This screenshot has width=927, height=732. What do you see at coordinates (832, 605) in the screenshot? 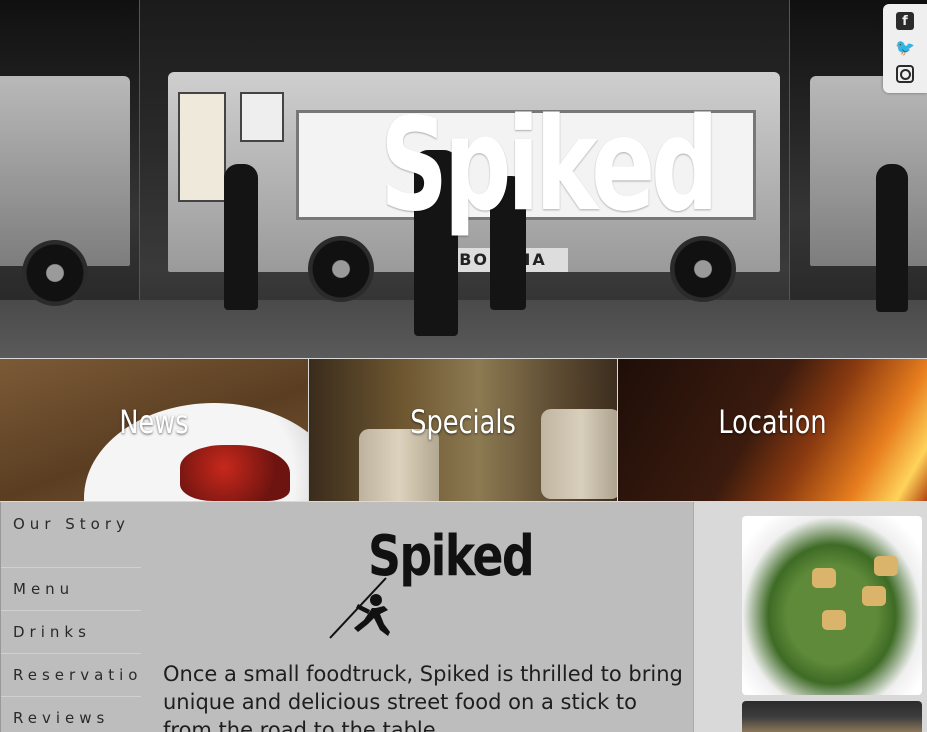
I see `salad-photo` at bounding box center [832, 605].